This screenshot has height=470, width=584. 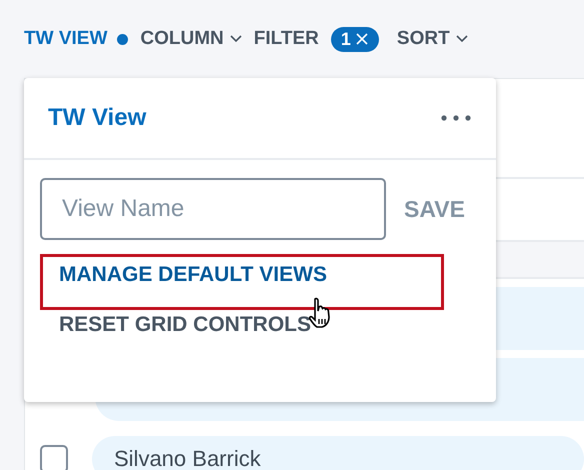 I want to click on view-name-field: View Name, so click(x=213, y=209).